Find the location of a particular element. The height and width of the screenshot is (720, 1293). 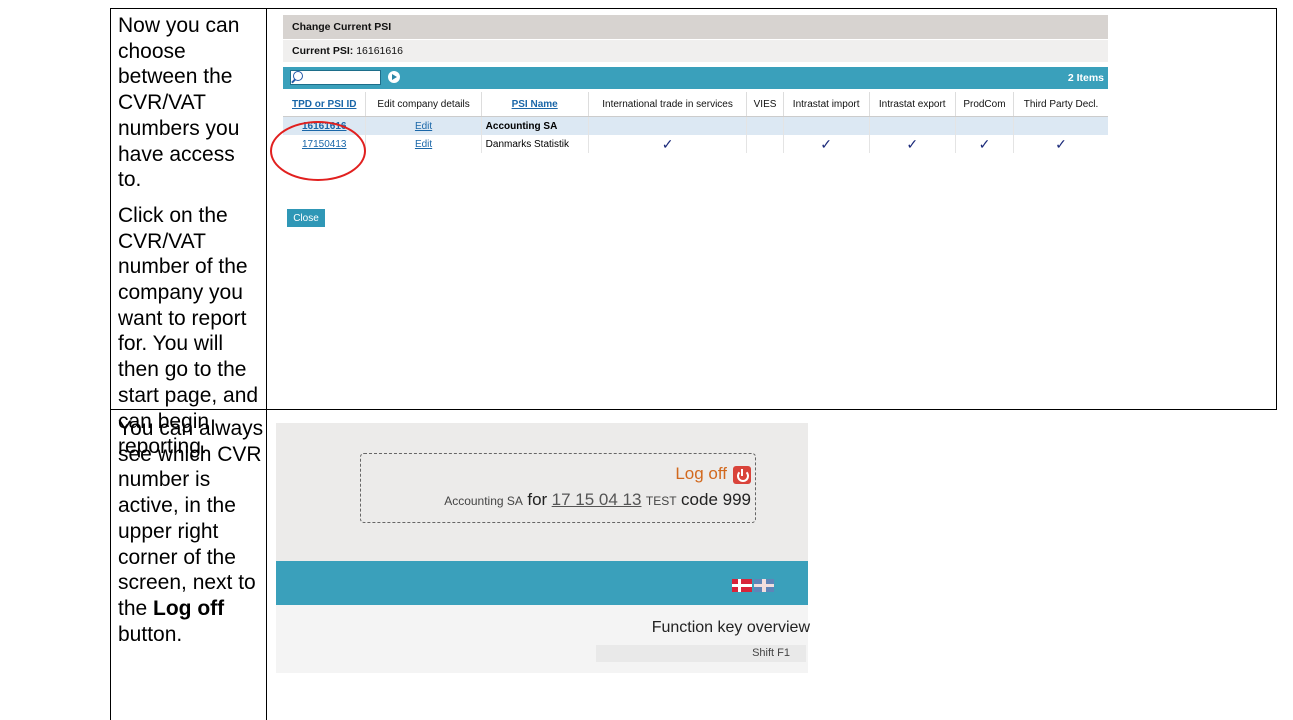

cvr-number: 17 15 04 13 is located at coordinates (597, 499).